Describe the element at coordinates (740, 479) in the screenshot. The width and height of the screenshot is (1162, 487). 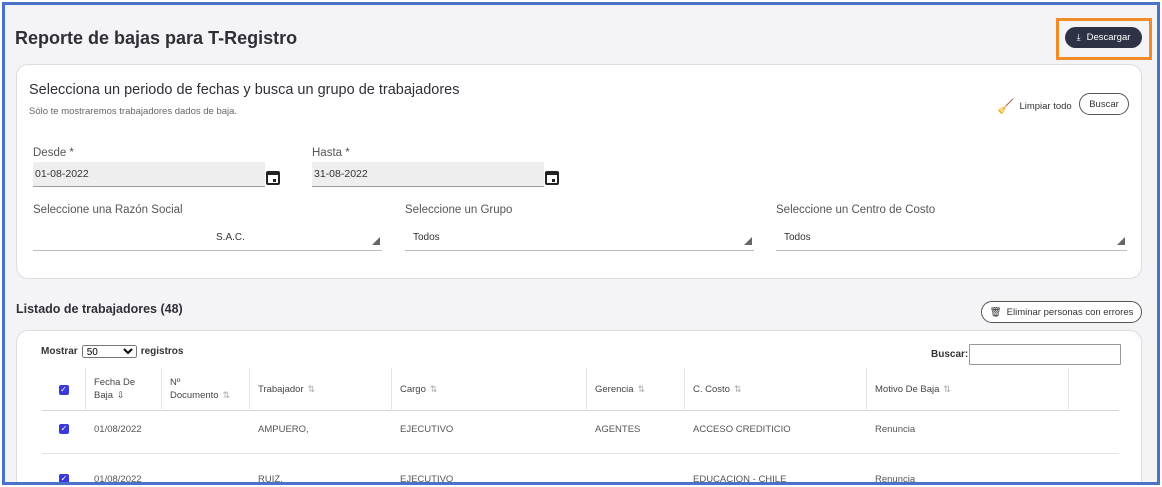
I see `cell-costo: EDUCACION - CHILE` at that location.